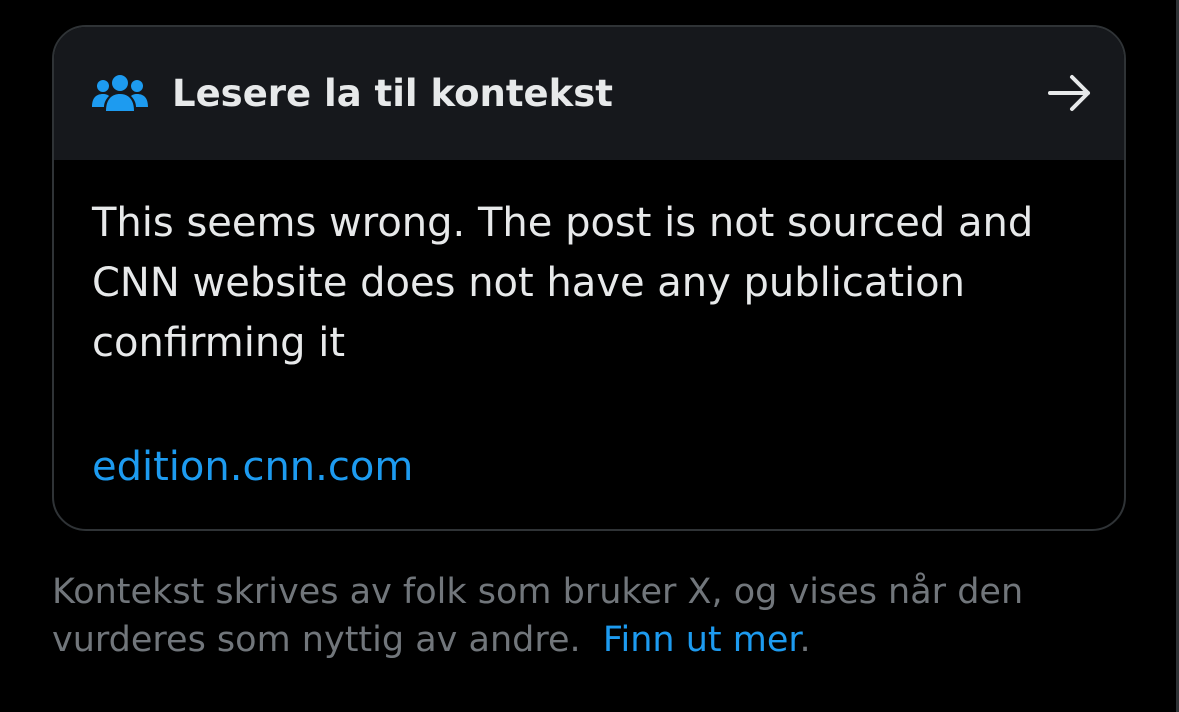 The width and height of the screenshot is (1179, 712). What do you see at coordinates (120, 93) in the screenshot?
I see `people-icon` at bounding box center [120, 93].